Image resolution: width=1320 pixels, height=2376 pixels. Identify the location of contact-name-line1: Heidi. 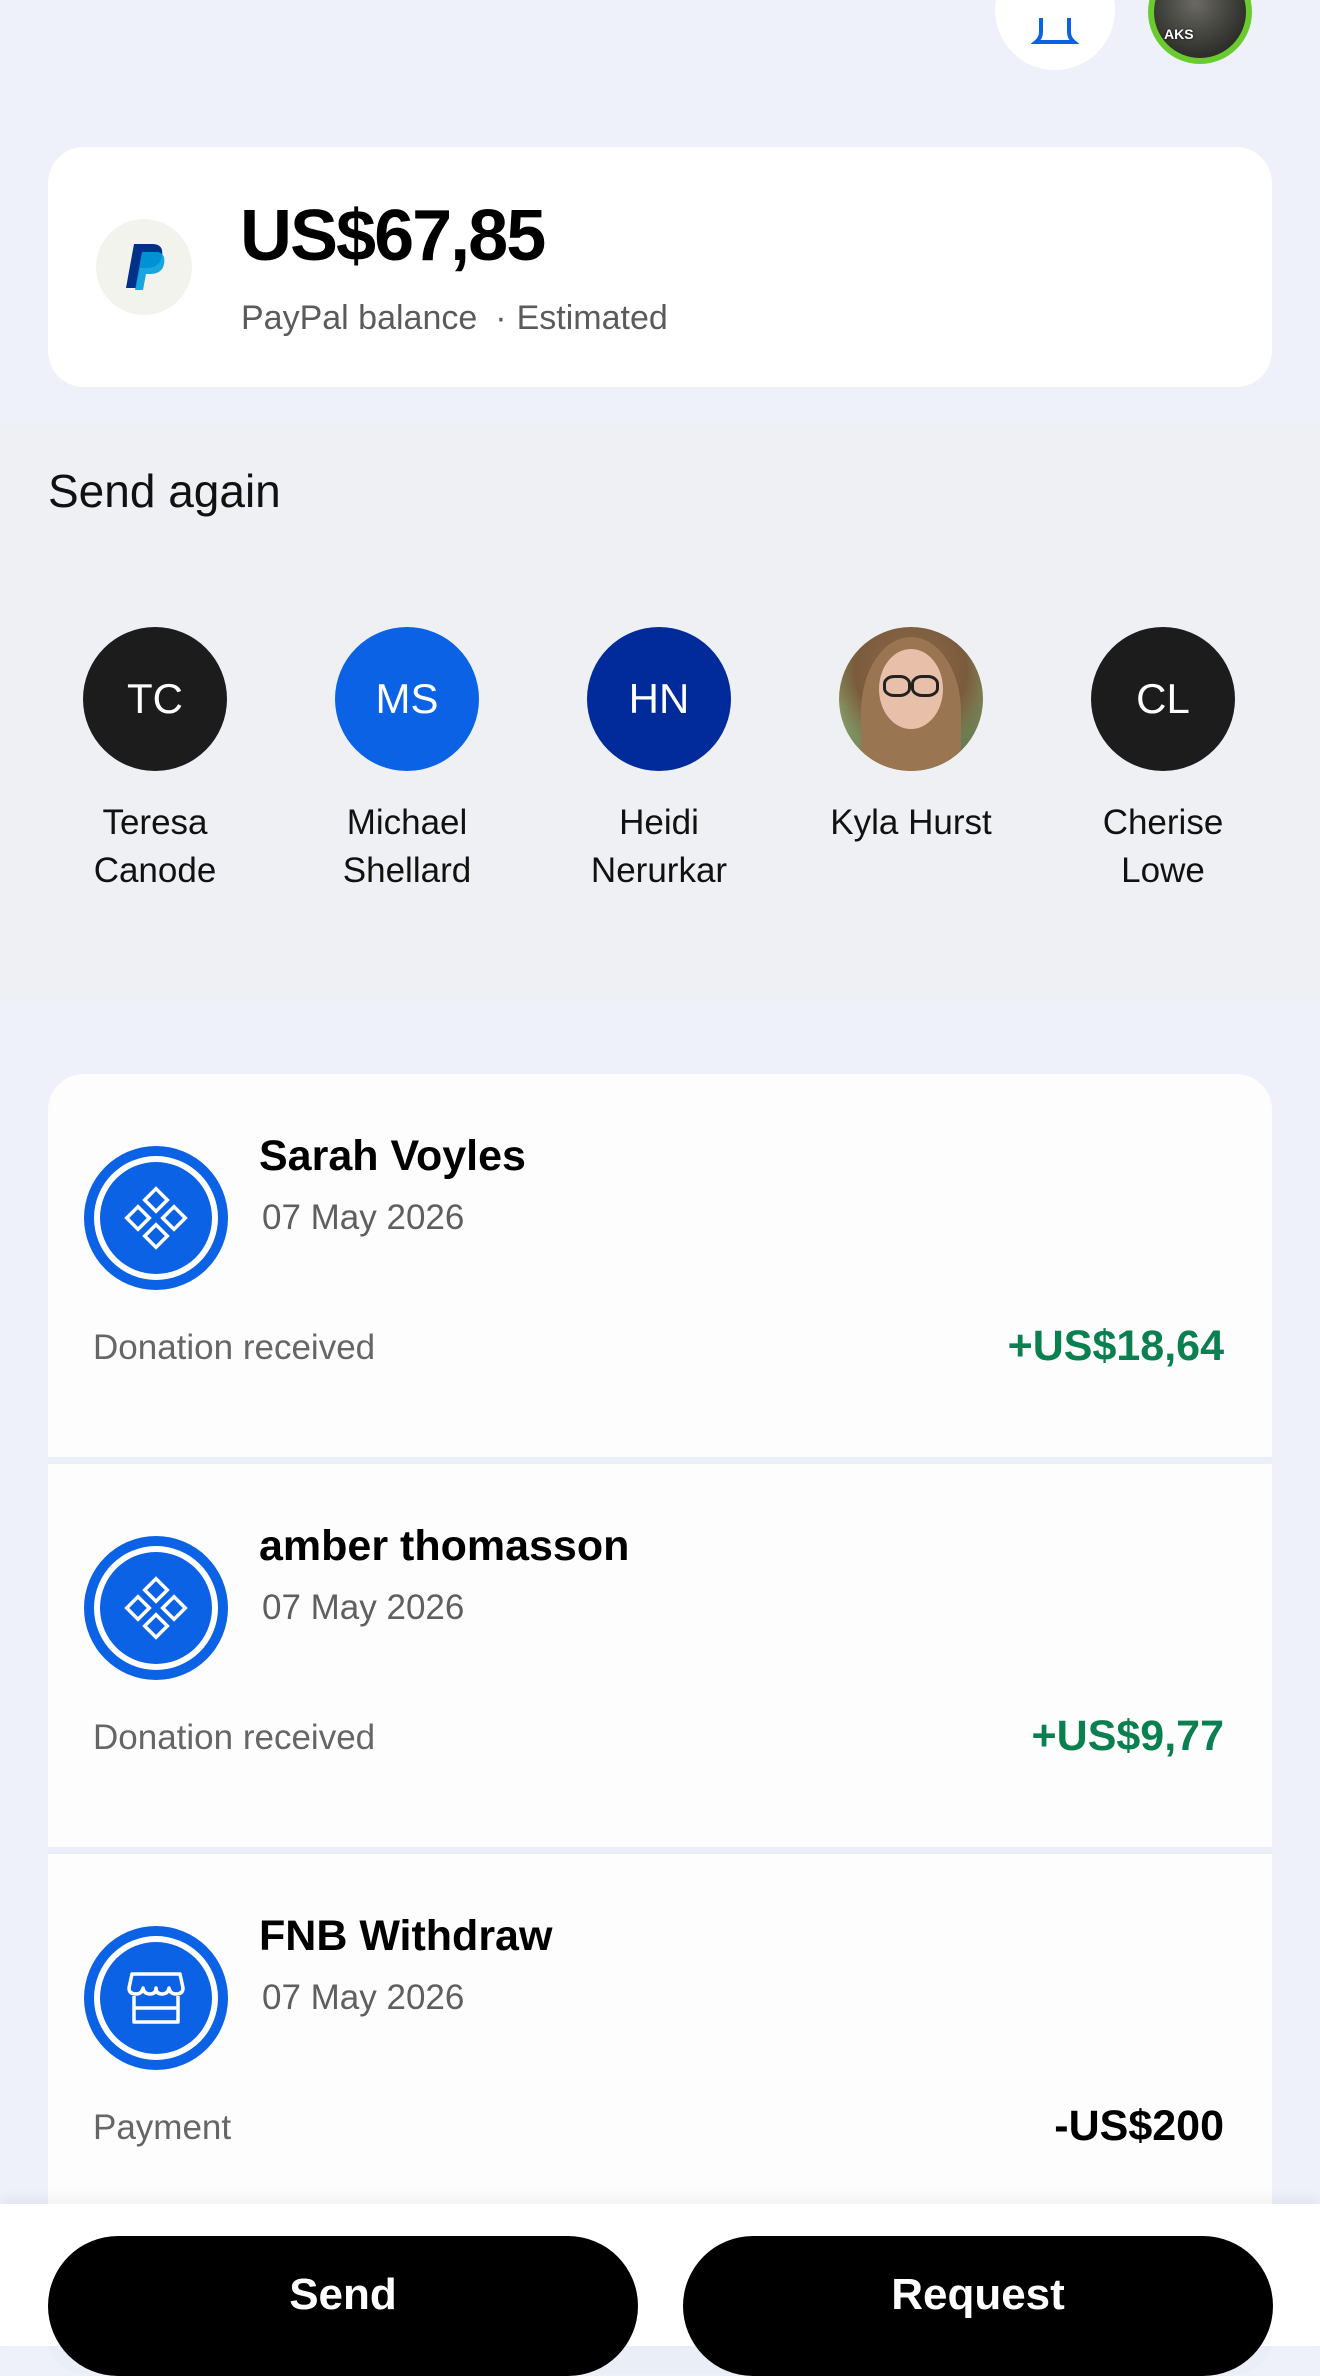
(659, 822).